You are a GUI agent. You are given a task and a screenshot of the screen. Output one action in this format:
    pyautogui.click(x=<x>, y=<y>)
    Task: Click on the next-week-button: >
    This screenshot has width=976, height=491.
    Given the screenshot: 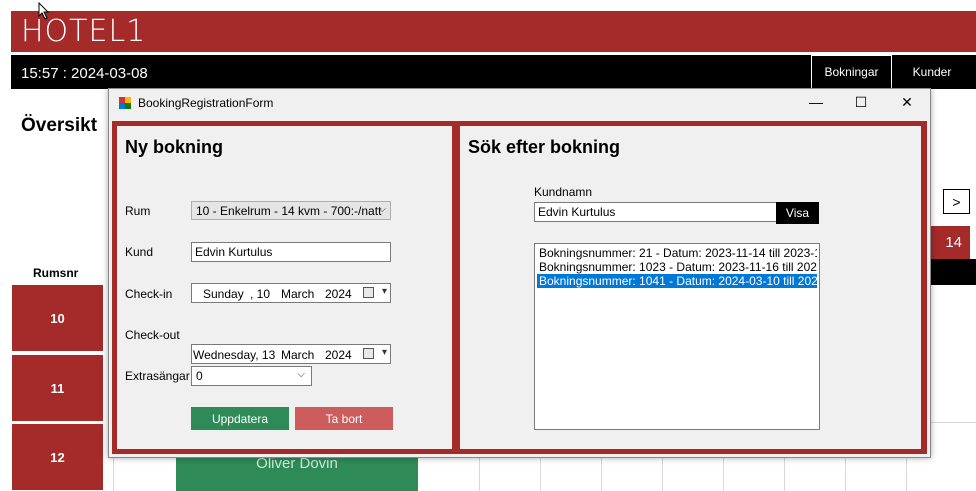 What is the action you would take?
    pyautogui.click(x=956, y=201)
    